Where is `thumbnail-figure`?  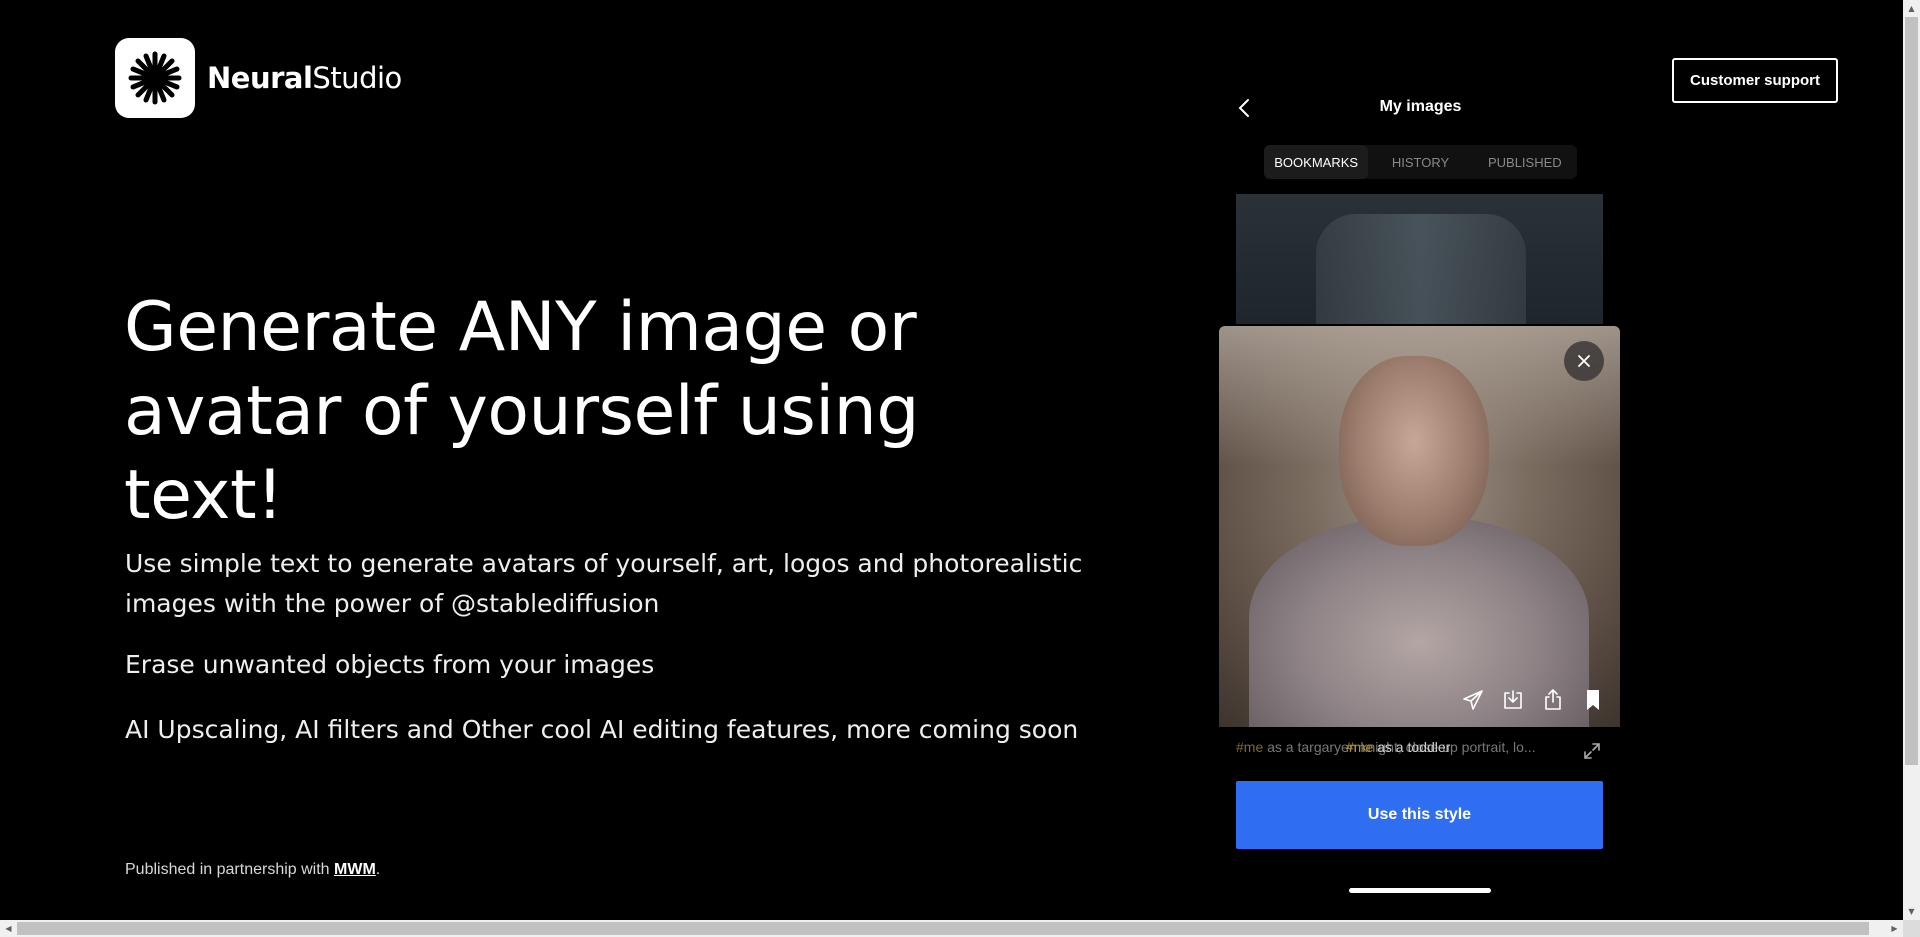 thumbnail-figure is located at coordinates (1421, 269).